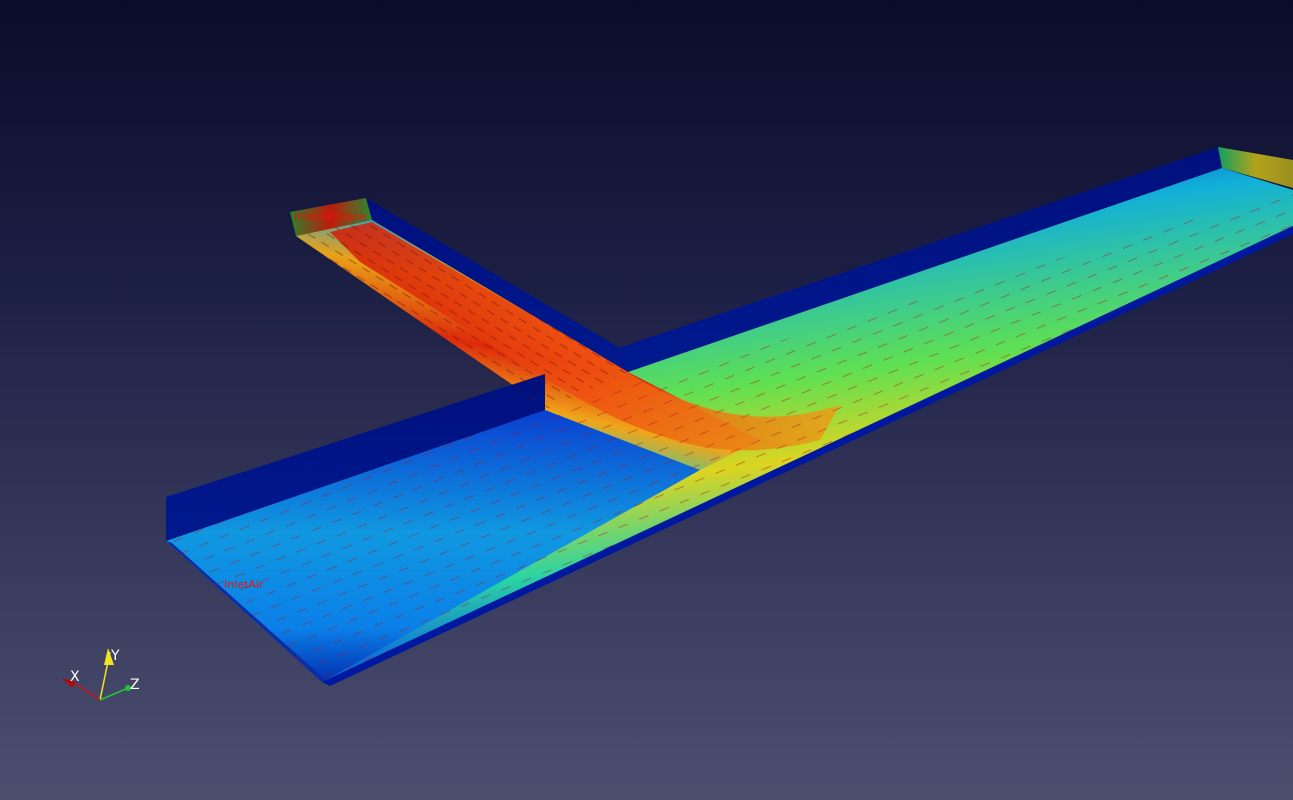 This screenshot has width=1293, height=800. What do you see at coordinates (75, 677) in the screenshot?
I see `x-axis-label: X` at bounding box center [75, 677].